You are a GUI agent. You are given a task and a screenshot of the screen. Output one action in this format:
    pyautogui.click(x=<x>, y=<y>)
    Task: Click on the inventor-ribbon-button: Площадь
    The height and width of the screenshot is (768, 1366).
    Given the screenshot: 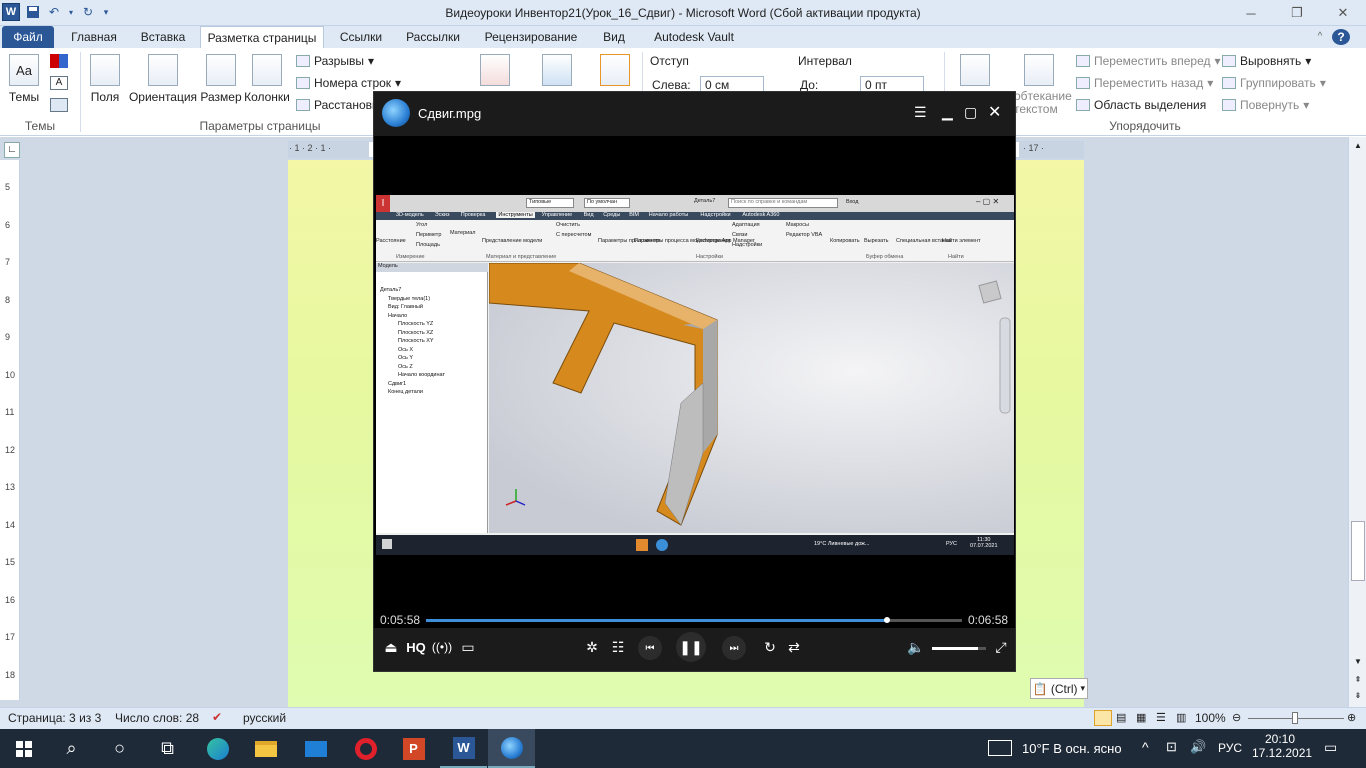 What is the action you would take?
    pyautogui.click(x=428, y=245)
    